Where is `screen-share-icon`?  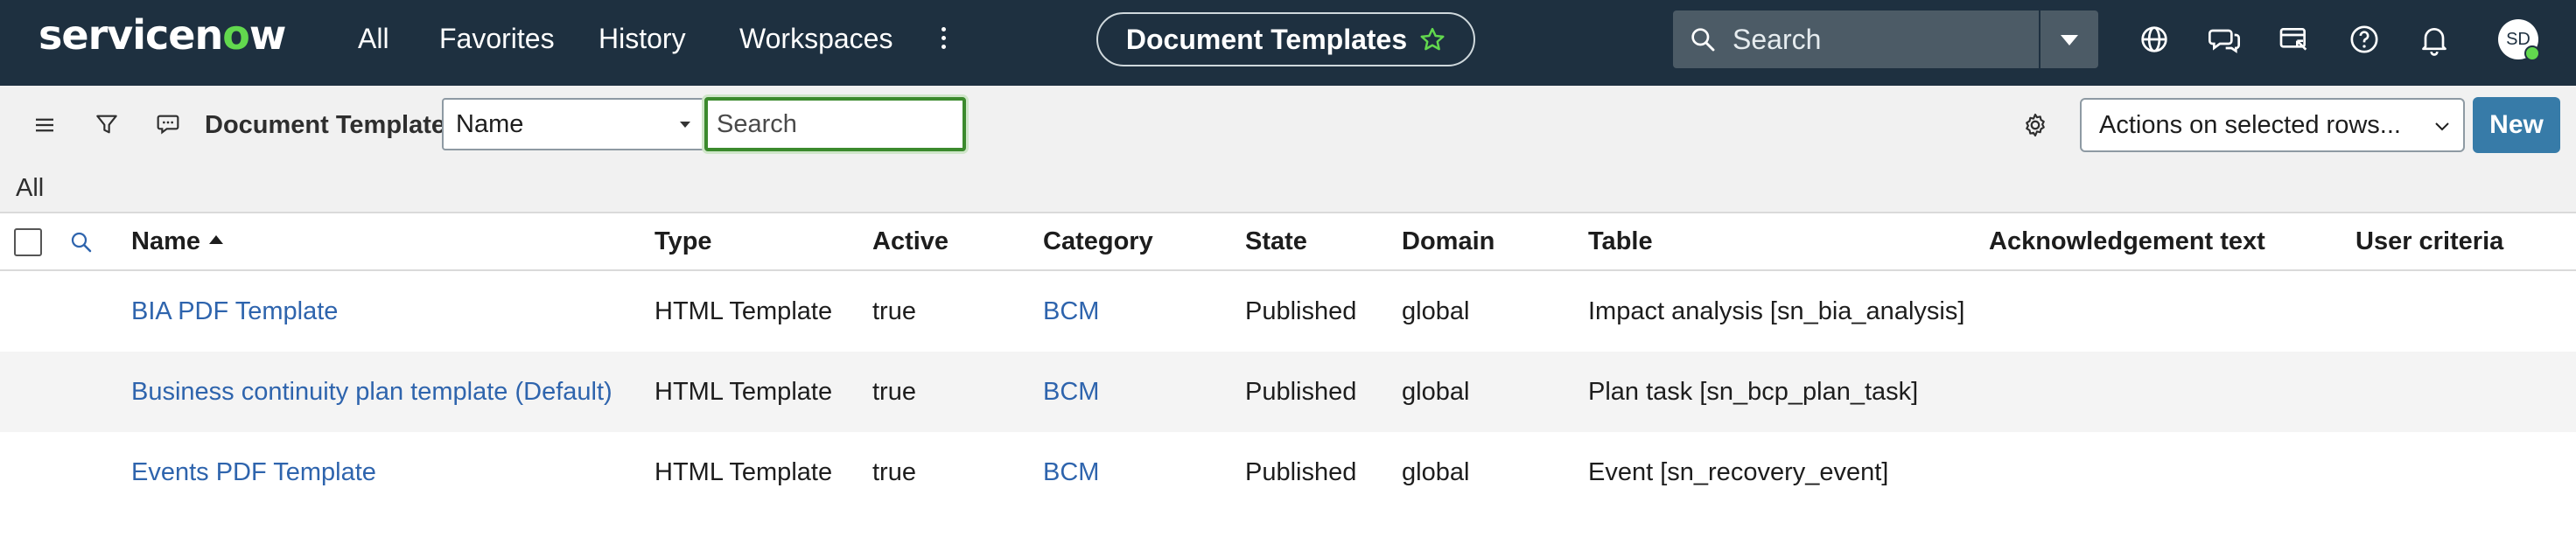 screen-share-icon is located at coordinates (2294, 40).